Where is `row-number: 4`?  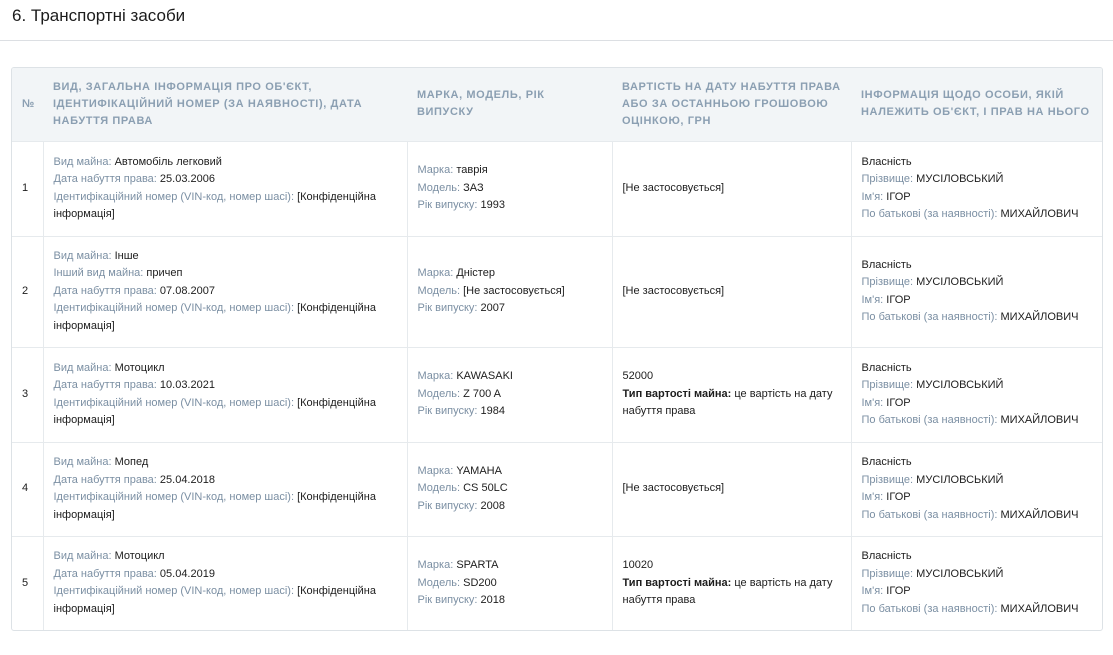
row-number: 4 is located at coordinates (25, 488).